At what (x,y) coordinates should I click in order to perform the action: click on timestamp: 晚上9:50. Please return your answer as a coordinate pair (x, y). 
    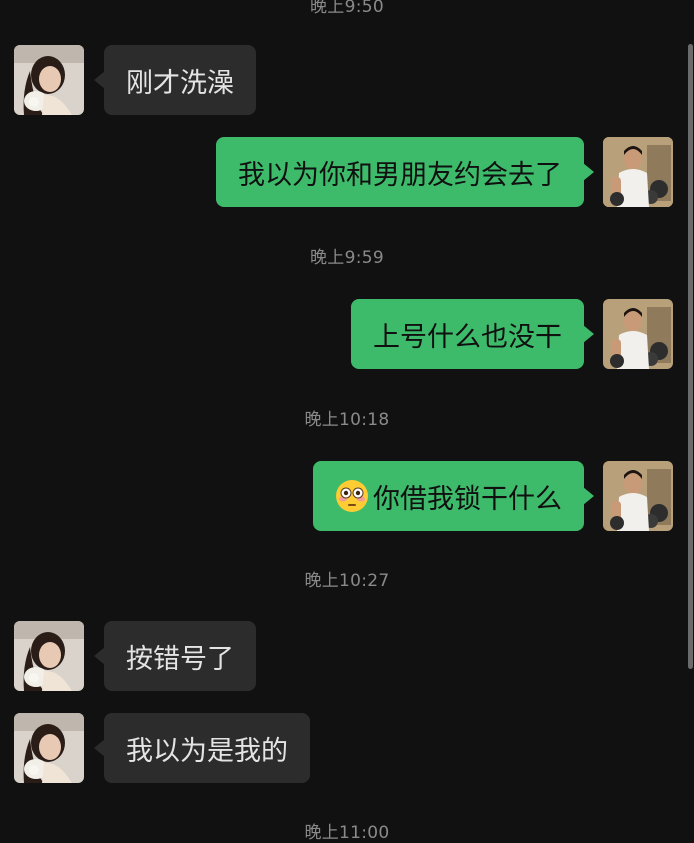
    Looking at the image, I should click on (347, 8).